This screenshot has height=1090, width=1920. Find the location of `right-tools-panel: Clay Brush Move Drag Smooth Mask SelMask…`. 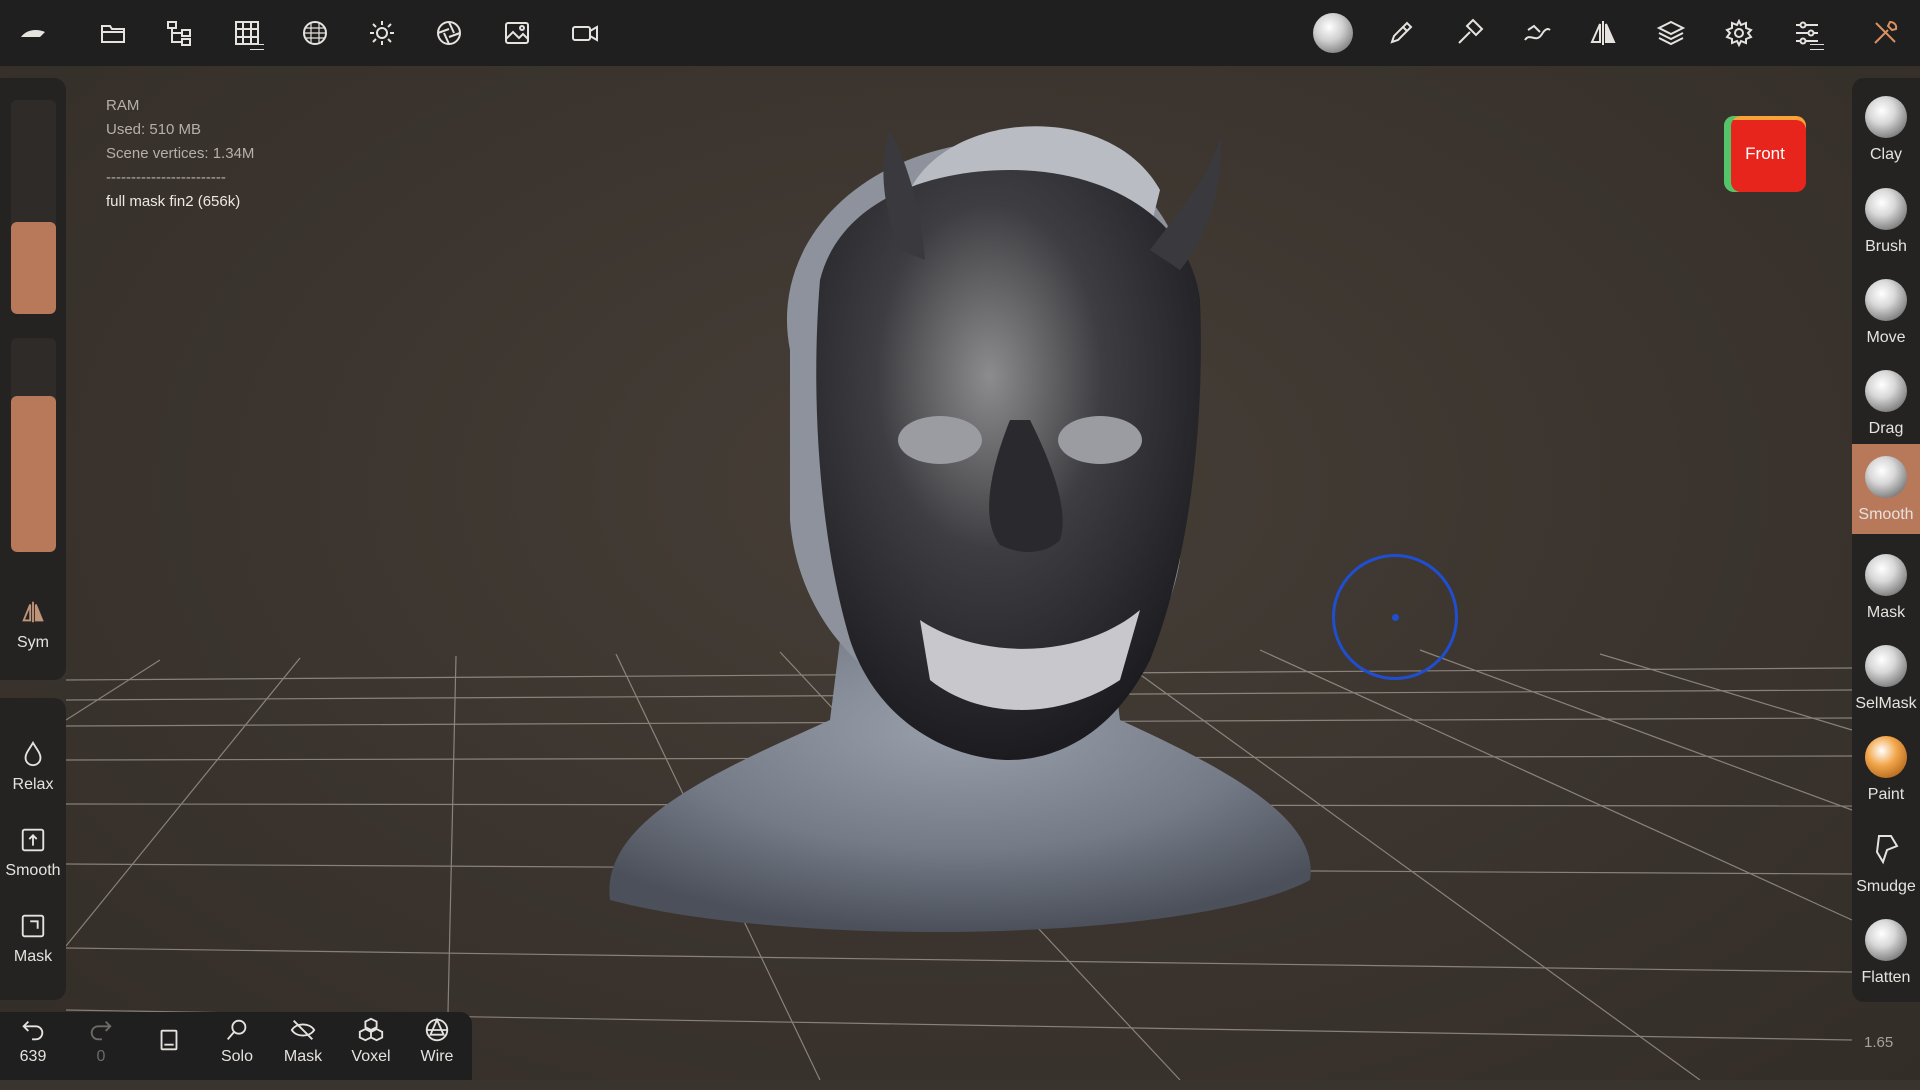

right-tools-panel: Clay Brush Move Drag Smooth Mask SelMask… is located at coordinates (1886, 540).